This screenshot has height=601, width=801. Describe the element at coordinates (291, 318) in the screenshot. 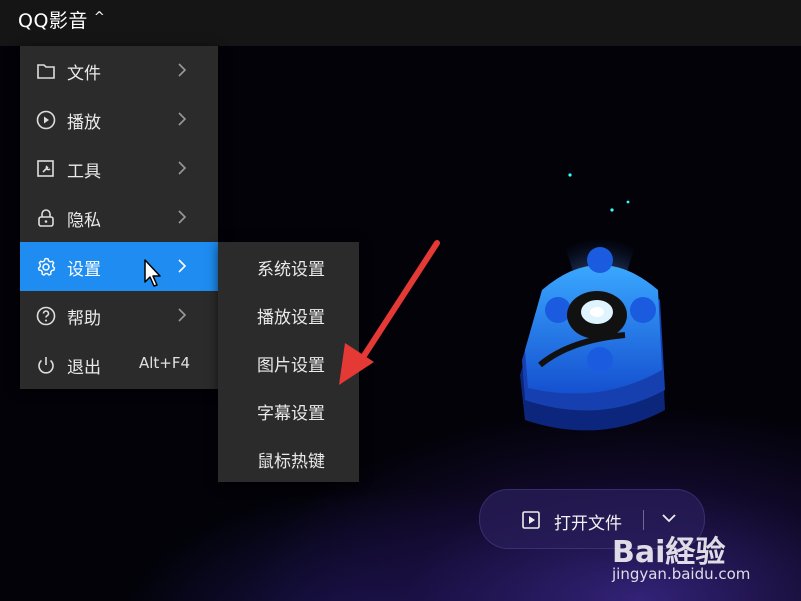

I see `submenu-item-label: 播放设置` at that location.